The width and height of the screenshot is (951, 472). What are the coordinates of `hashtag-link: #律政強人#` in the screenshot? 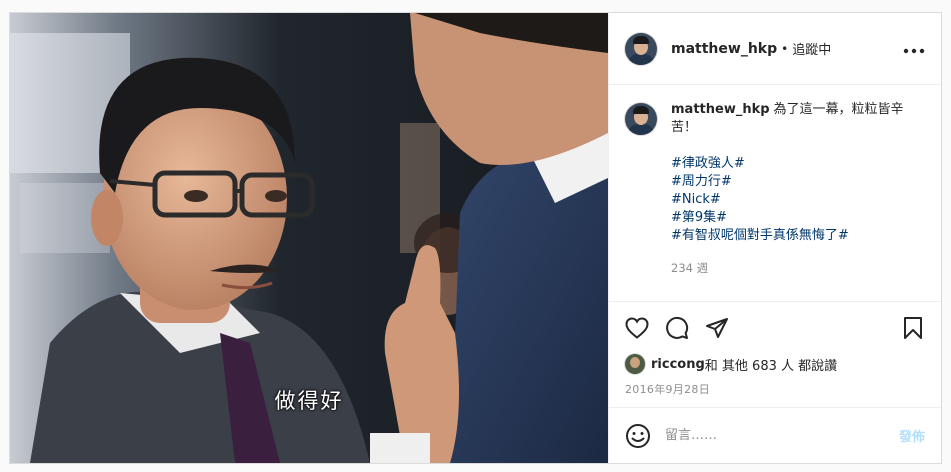 It's located at (798, 164).